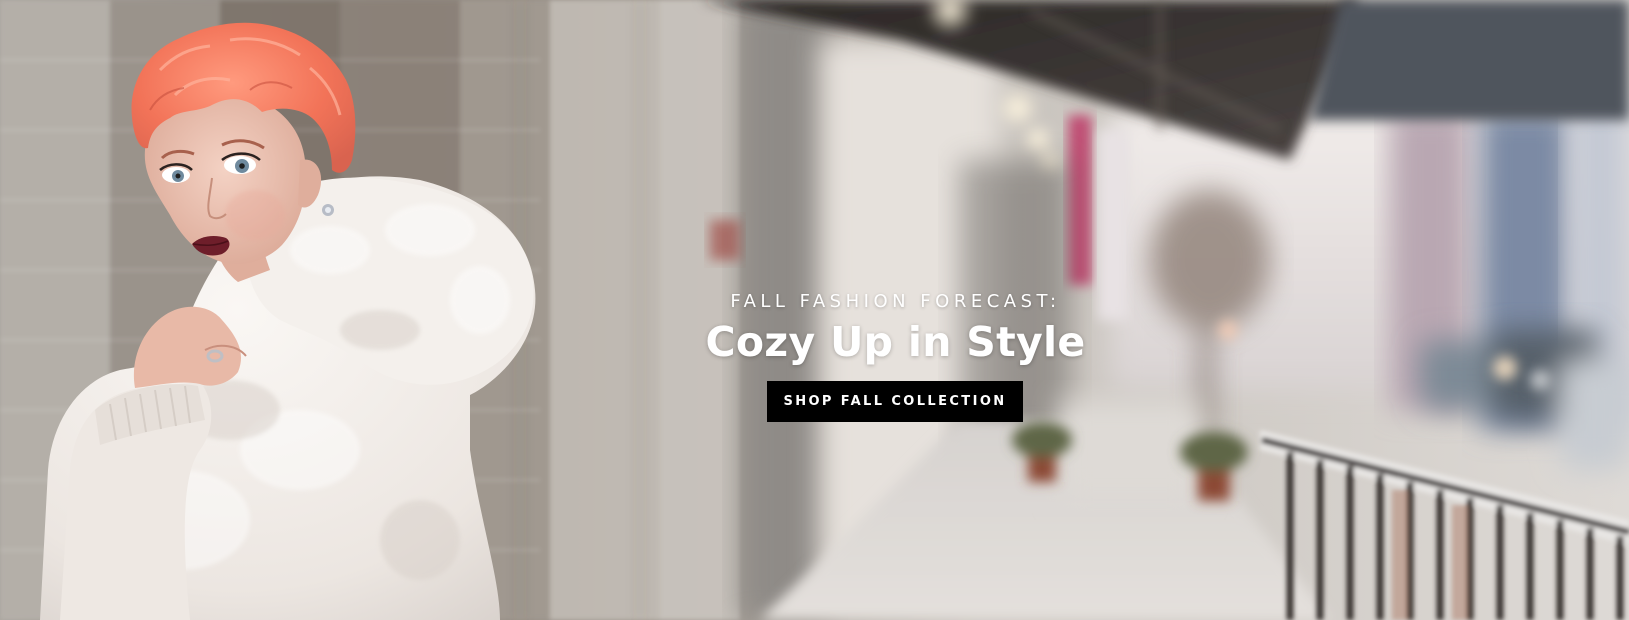  I want to click on shop-fall-collection-button: SHOP FALL COLLECTION, so click(895, 401).